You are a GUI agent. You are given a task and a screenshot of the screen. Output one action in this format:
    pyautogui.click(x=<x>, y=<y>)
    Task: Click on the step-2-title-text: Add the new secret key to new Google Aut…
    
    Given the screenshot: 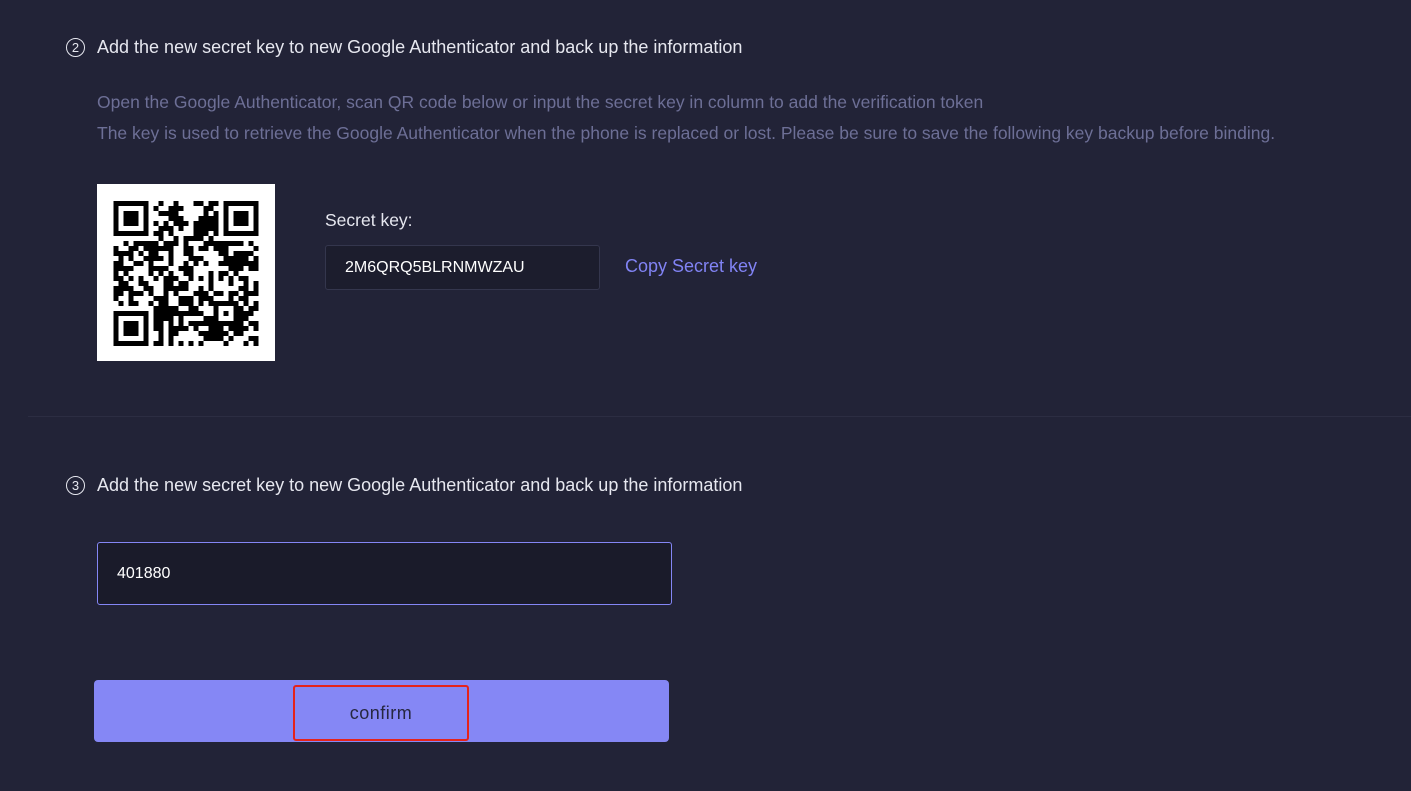 What is the action you would take?
    pyautogui.click(x=420, y=46)
    